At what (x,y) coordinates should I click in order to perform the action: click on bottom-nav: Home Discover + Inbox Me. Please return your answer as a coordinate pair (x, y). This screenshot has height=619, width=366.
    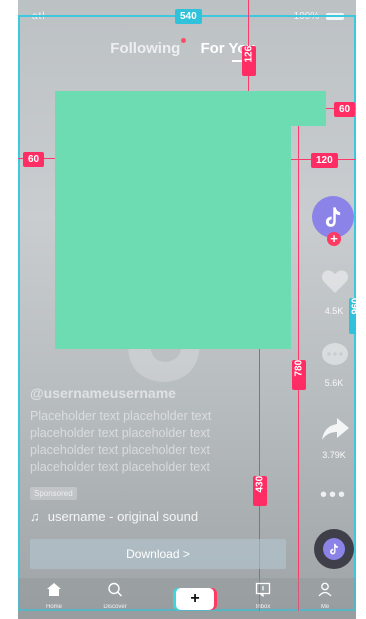
    Looking at the image, I should click on (187, 598).